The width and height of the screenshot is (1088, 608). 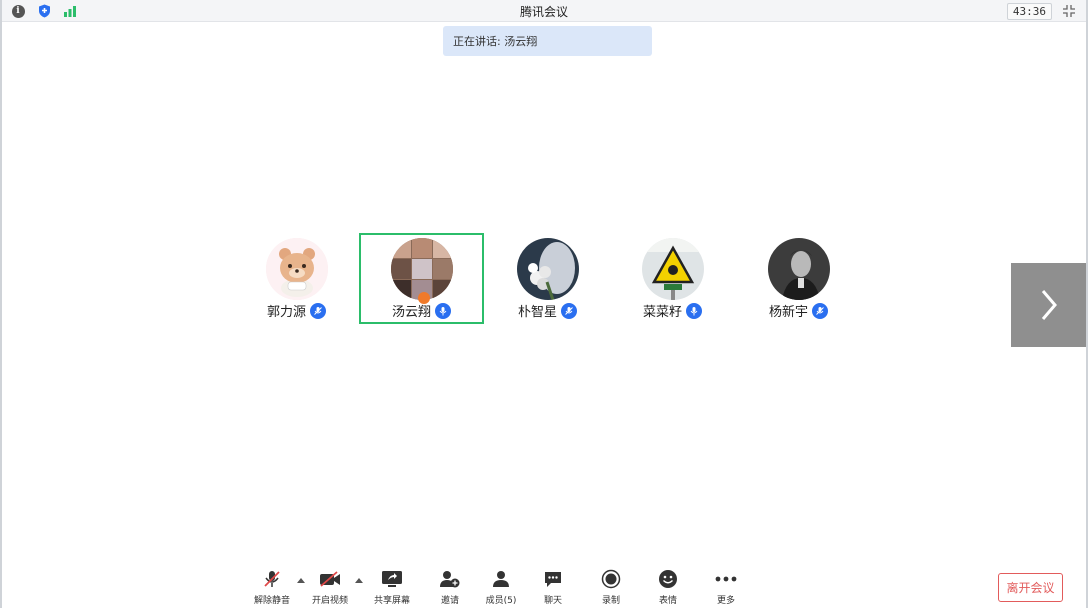 I want to click on participant-tile: 杨新宇, so click(x=798, y=278).